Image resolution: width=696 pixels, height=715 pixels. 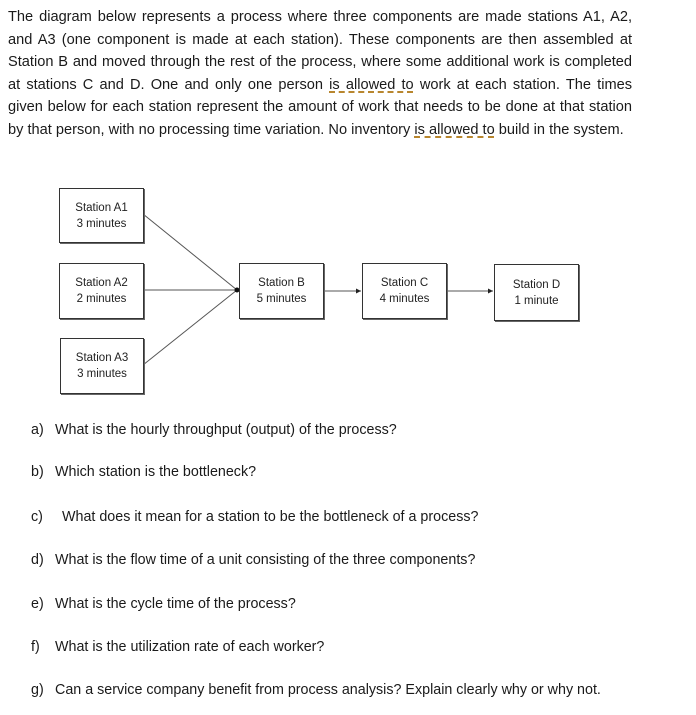 What do you see at coordinates (536, 284) in the screenshot?
I see `station-name: Station D` at bounding box center [536, 284].